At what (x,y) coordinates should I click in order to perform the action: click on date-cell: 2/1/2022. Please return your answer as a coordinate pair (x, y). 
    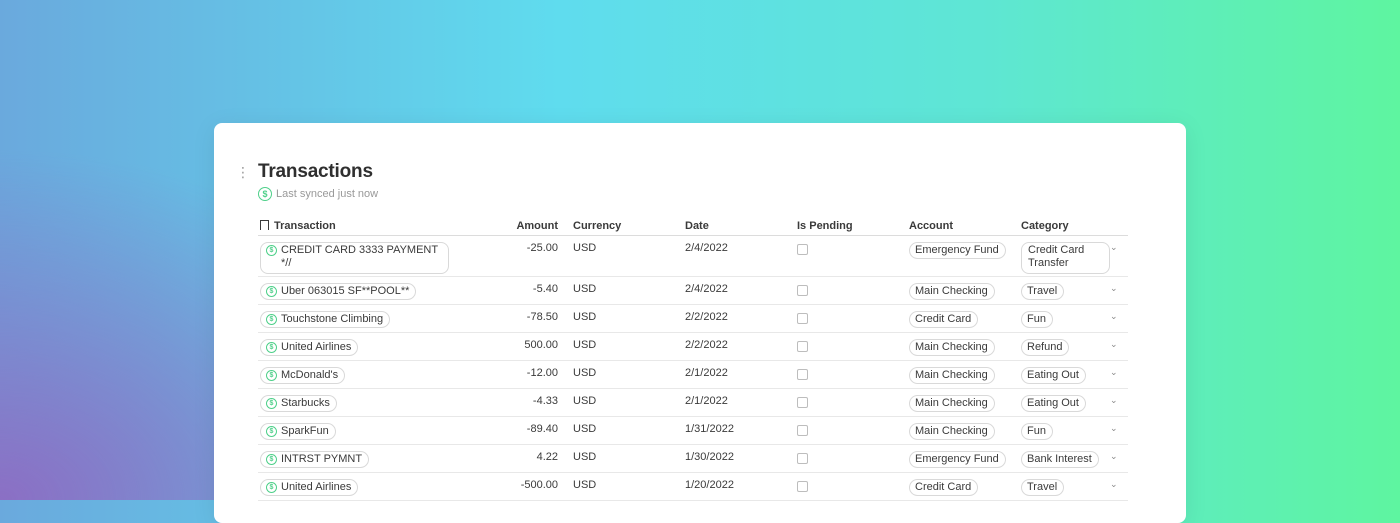
    Looking at the image, I should click on (706, 401).